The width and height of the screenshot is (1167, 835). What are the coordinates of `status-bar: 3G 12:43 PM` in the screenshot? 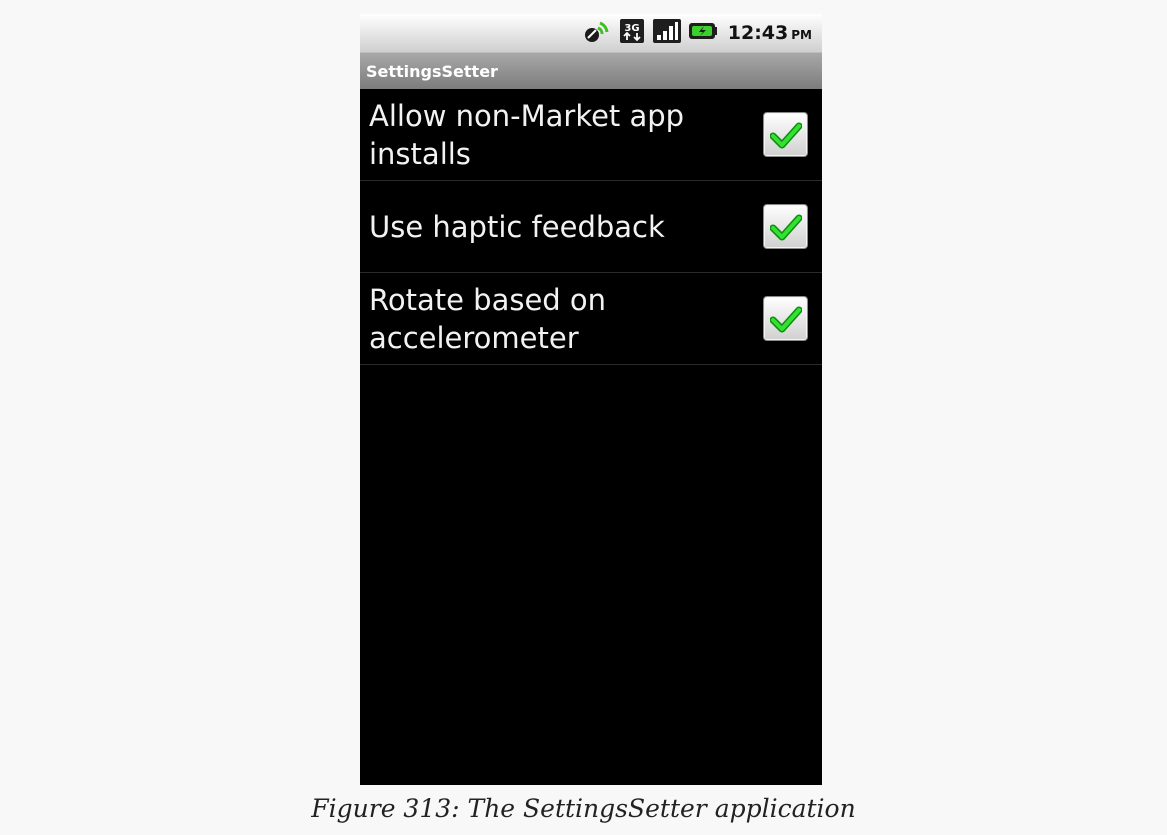 It's located at (591, 33).